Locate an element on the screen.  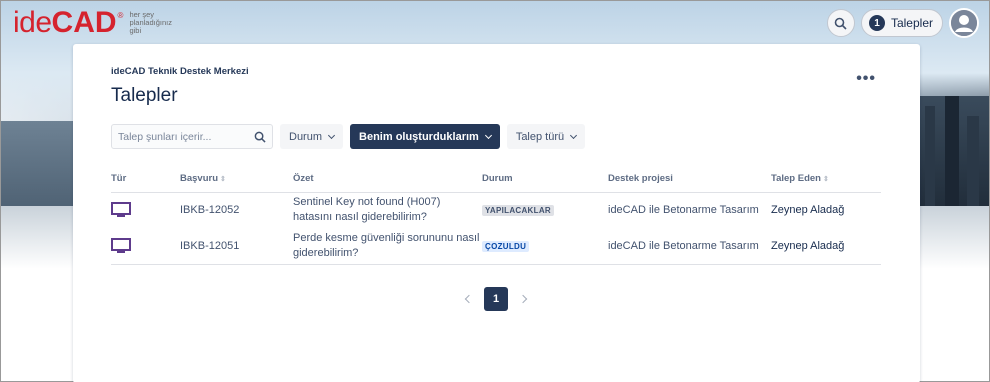
created-by-me-filter-dropdown: Benim oluşturduklarım is located at coordinates (425, 136).